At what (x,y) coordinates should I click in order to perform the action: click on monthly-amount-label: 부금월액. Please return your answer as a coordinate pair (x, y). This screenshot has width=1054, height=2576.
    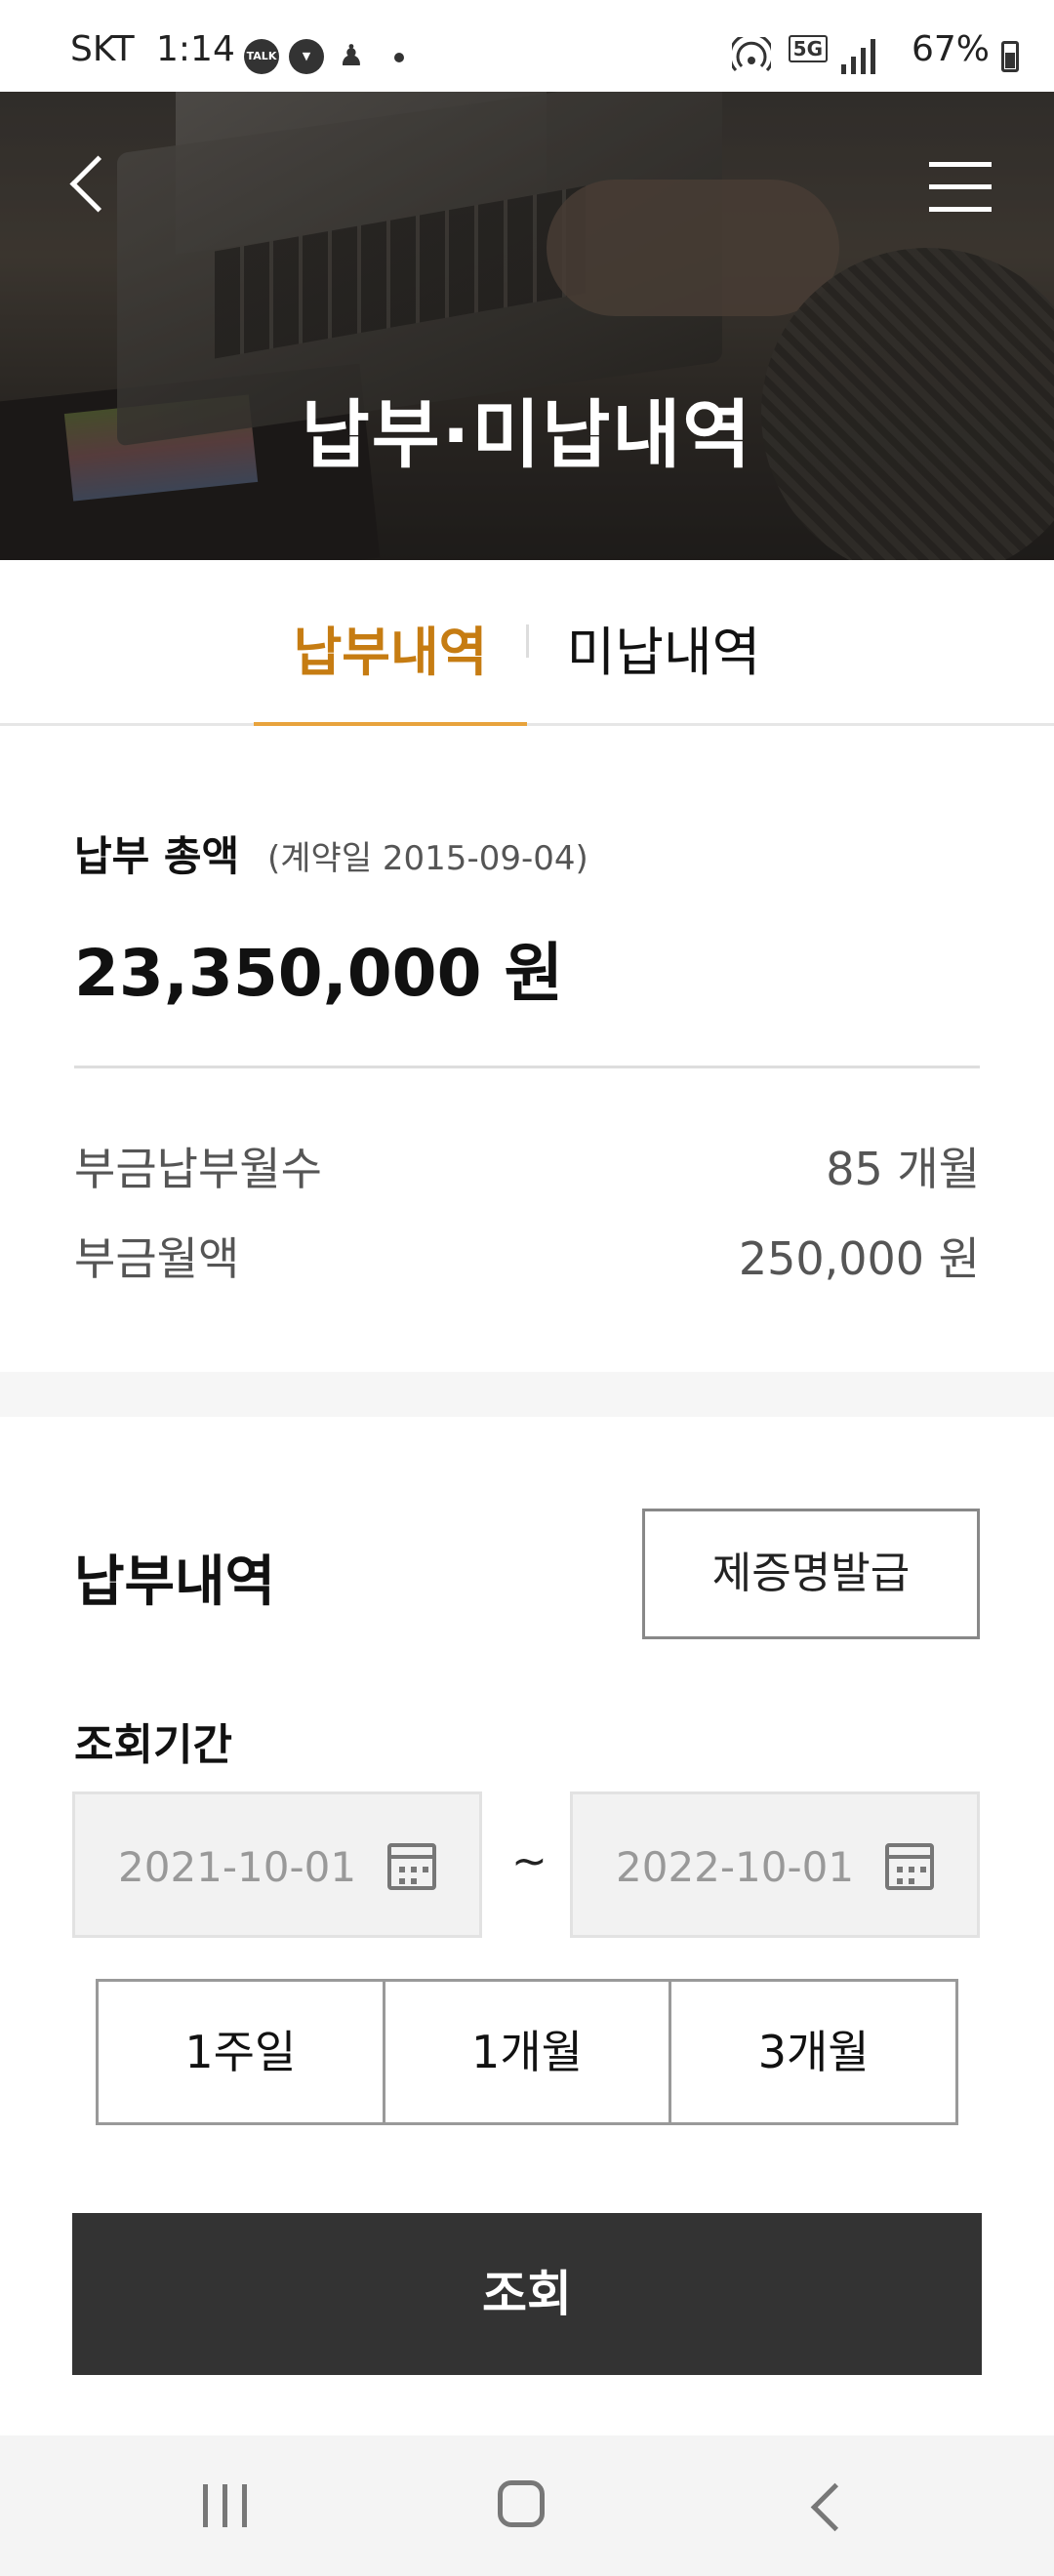
    Looking at the image, I should click on (157, 1258).